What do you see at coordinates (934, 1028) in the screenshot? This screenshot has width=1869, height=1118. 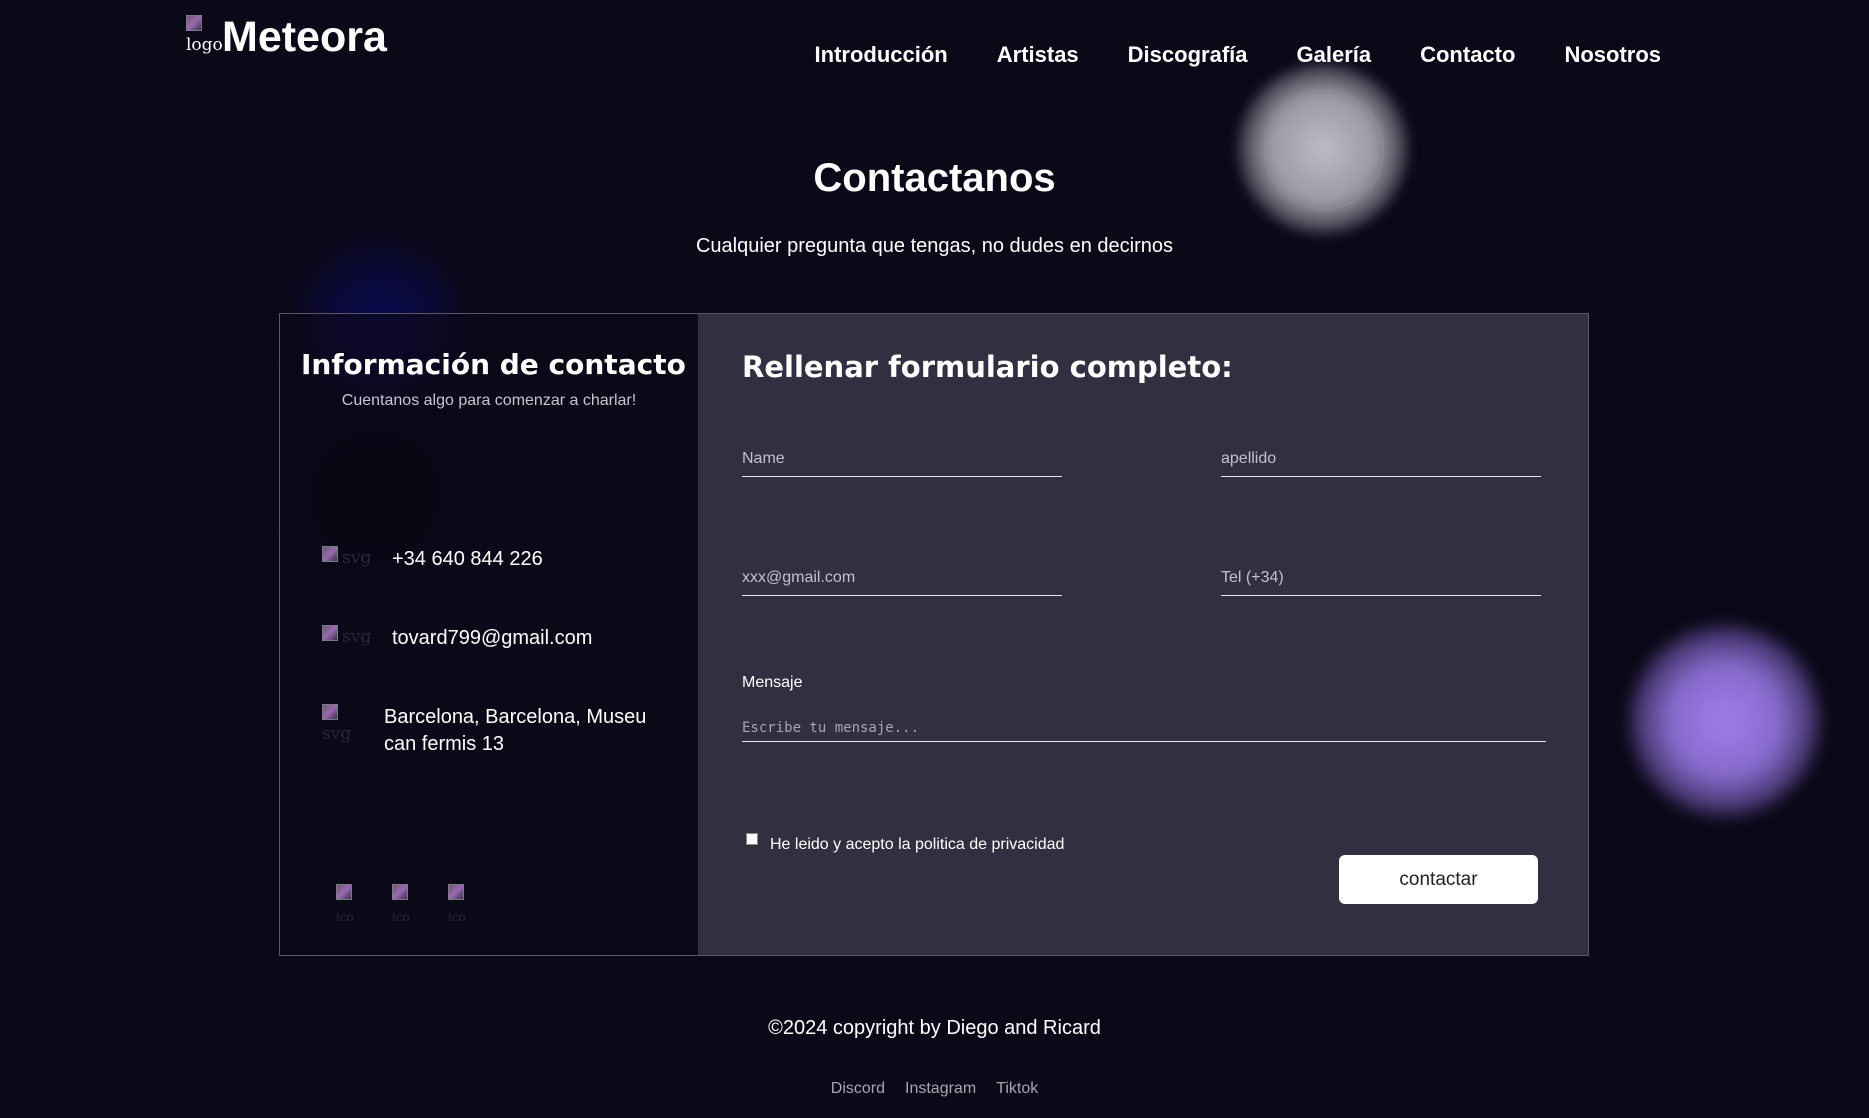 I see `copyright-text: ©2024 copyright by Diego and Ricard` at bounding box center [934, 1028].